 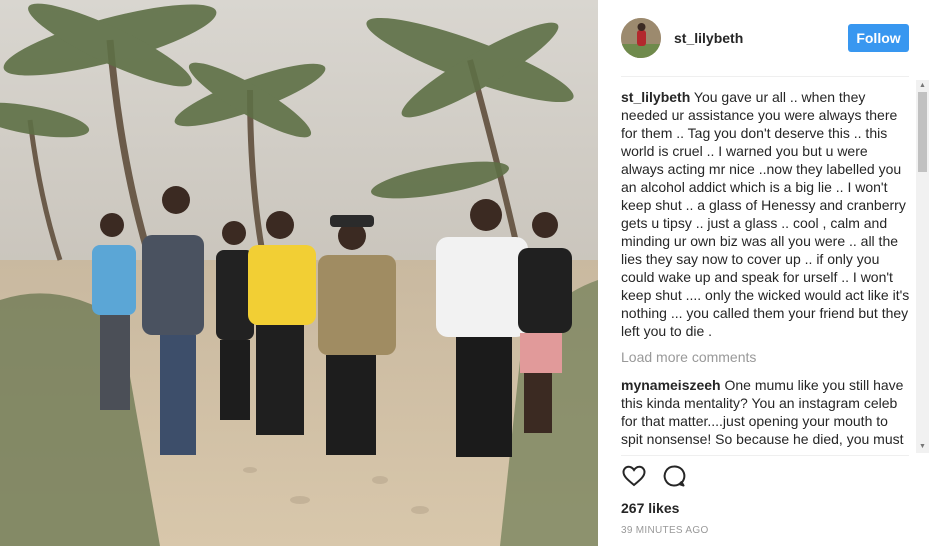 I want to click on header-divider, so click(x=765, y=76).